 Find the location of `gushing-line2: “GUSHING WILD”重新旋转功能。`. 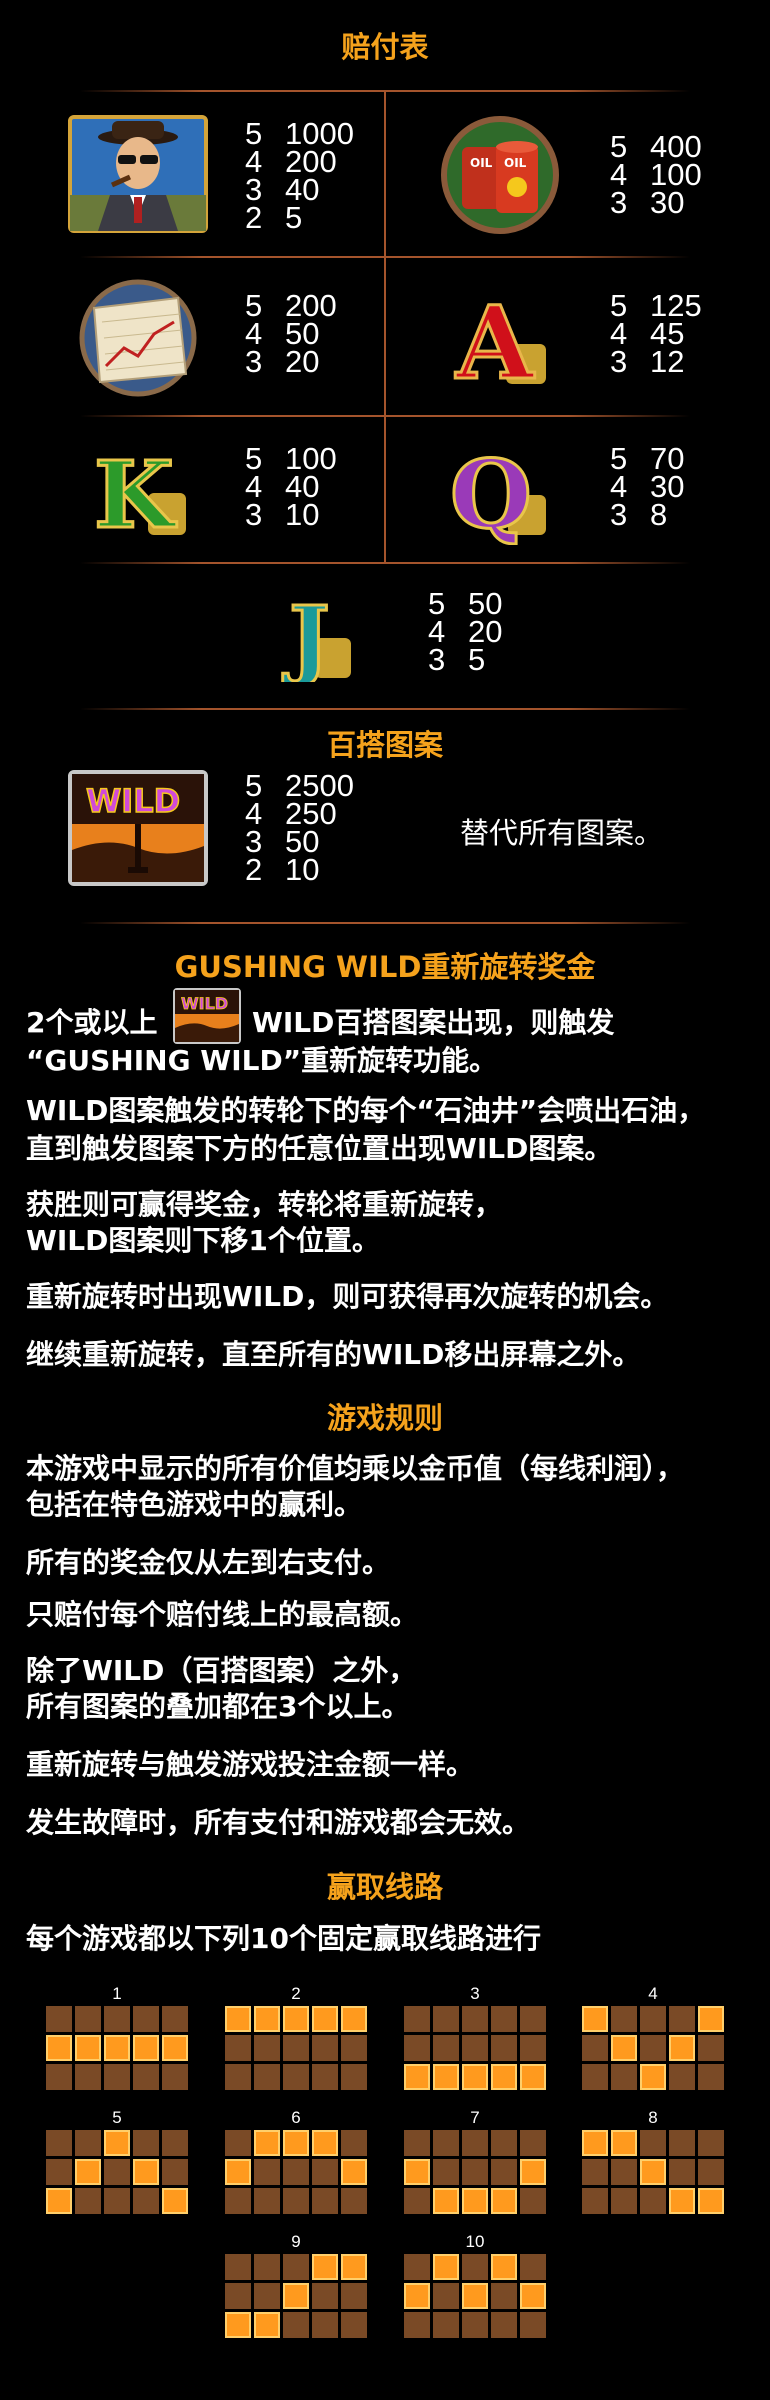

gushing-line2: “GUSHING WILD”重新旋转功能。 is located at coordinates (262, 1060).